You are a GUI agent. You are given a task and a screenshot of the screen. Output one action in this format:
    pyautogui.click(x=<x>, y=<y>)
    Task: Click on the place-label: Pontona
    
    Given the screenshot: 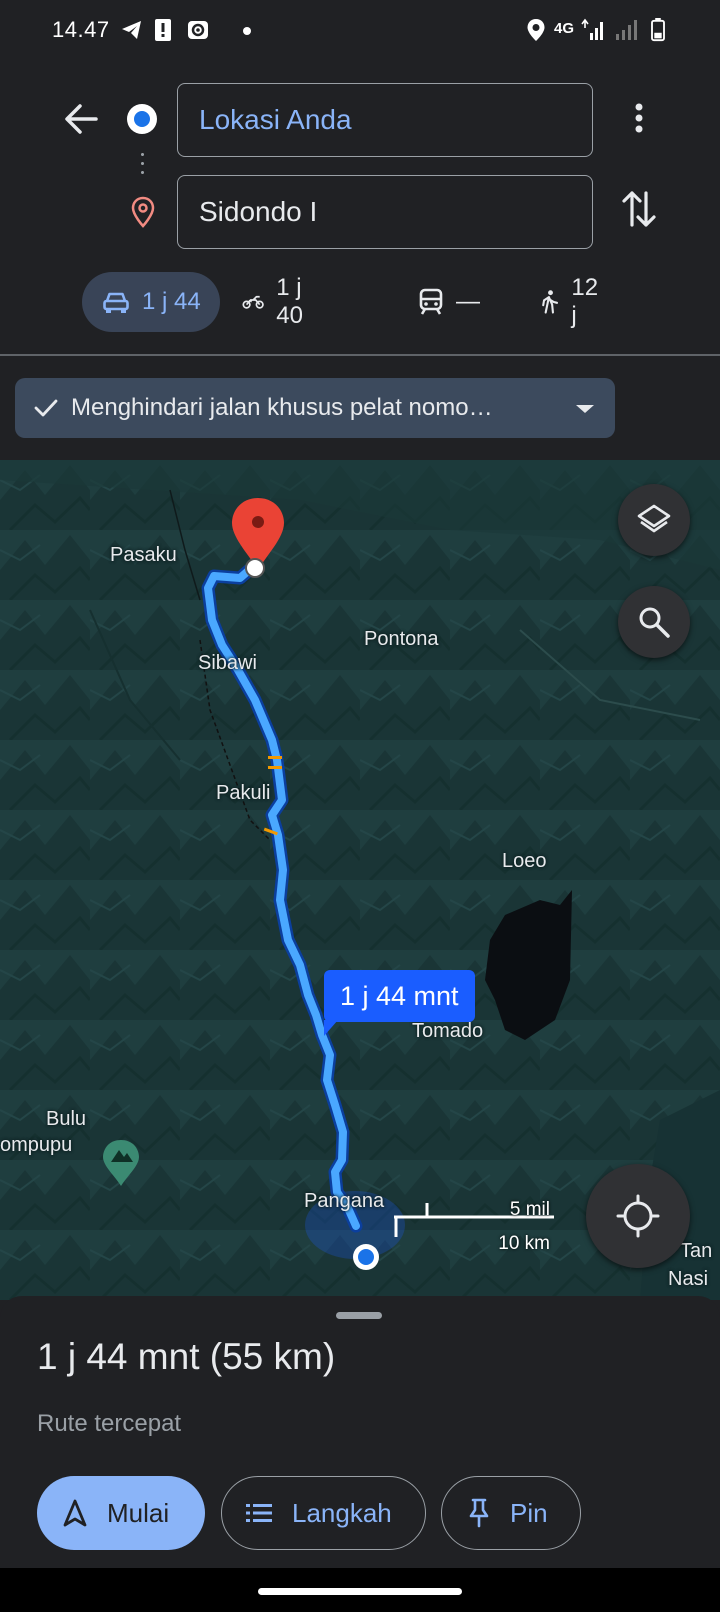 What is the action you would take?
    pyautogui.click(x=401, y=639)
    